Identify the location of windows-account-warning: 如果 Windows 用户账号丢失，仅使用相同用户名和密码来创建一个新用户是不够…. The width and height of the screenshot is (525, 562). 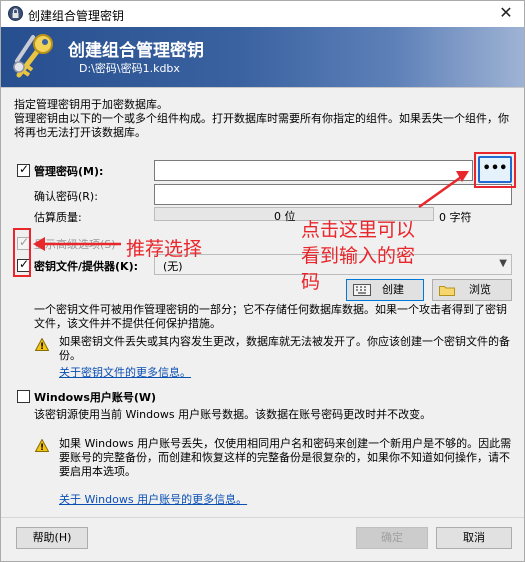
(285, 457).